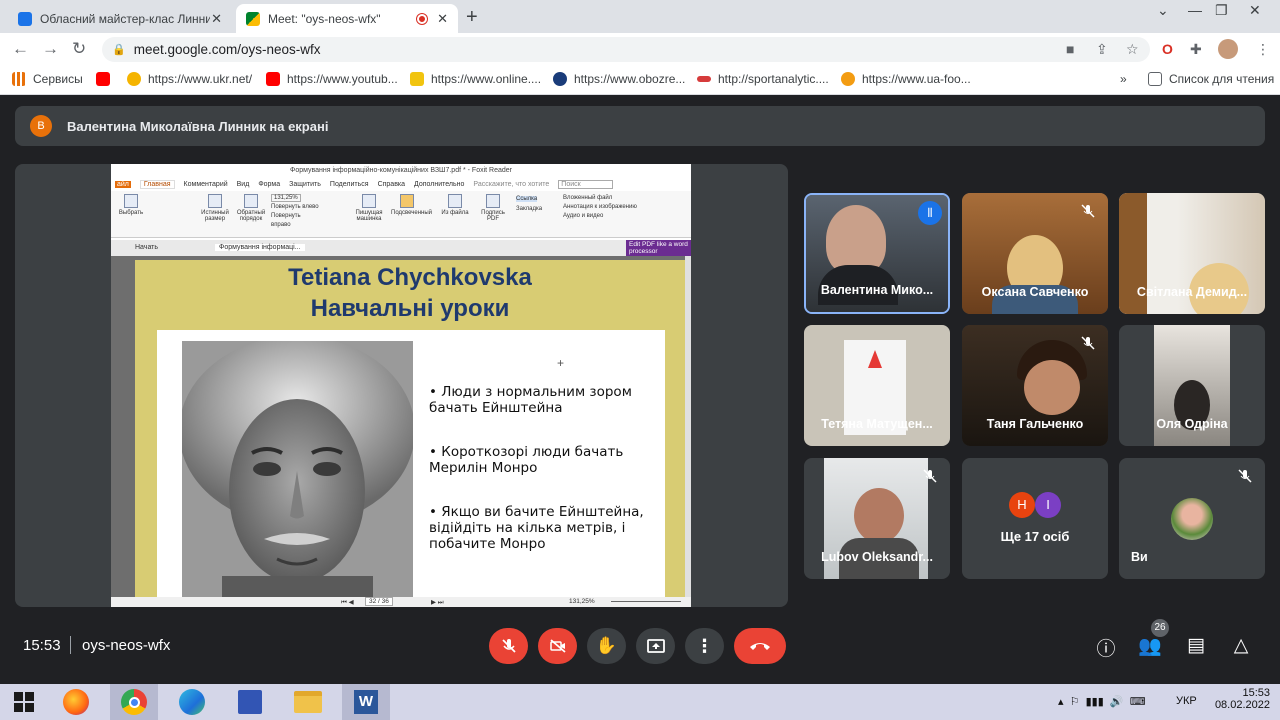  What do you see at coordinates (1242, 699) in the screenshot?
I see `system-clock: 15:53 08.02.2022` at bounding box center [1242, 699].